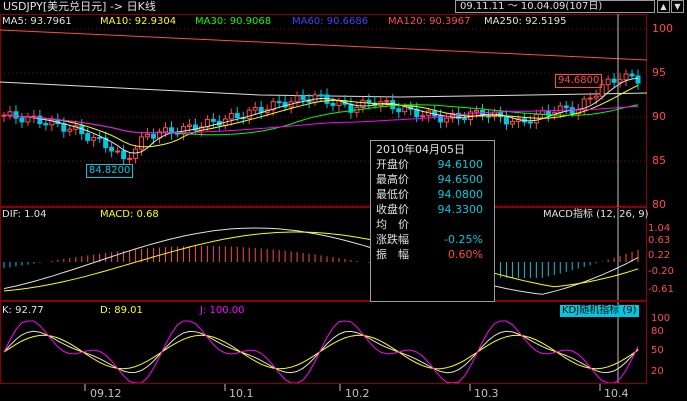 This screenshot has width=687, height=401. I want to click on popup-row-label: 收盘价, so click(392, 209).